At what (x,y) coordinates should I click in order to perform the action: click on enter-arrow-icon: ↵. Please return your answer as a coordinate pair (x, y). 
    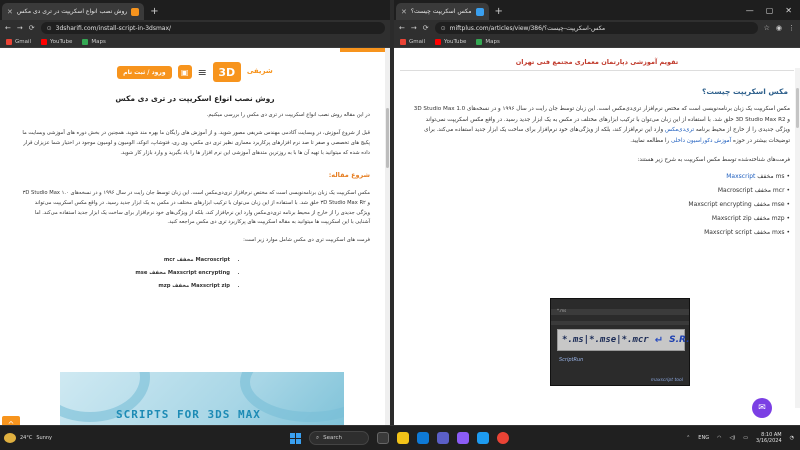
    Looking at the image, I should click on (659, 340).